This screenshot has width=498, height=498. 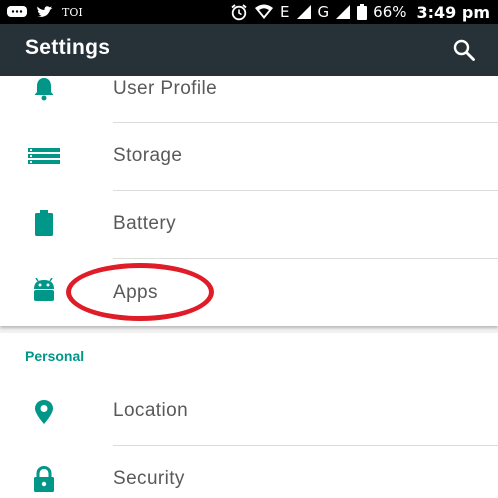 I want to click on signal-icon, so click(x=304, y=12).